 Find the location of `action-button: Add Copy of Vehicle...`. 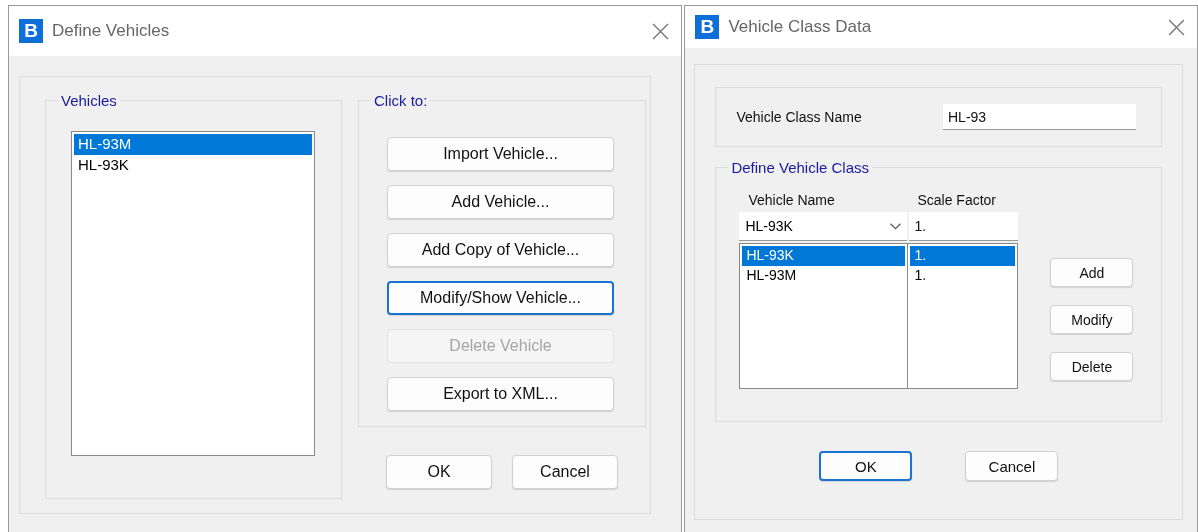

action-button: Add Copy of Vehicle... is located at coordinates (500, 250).